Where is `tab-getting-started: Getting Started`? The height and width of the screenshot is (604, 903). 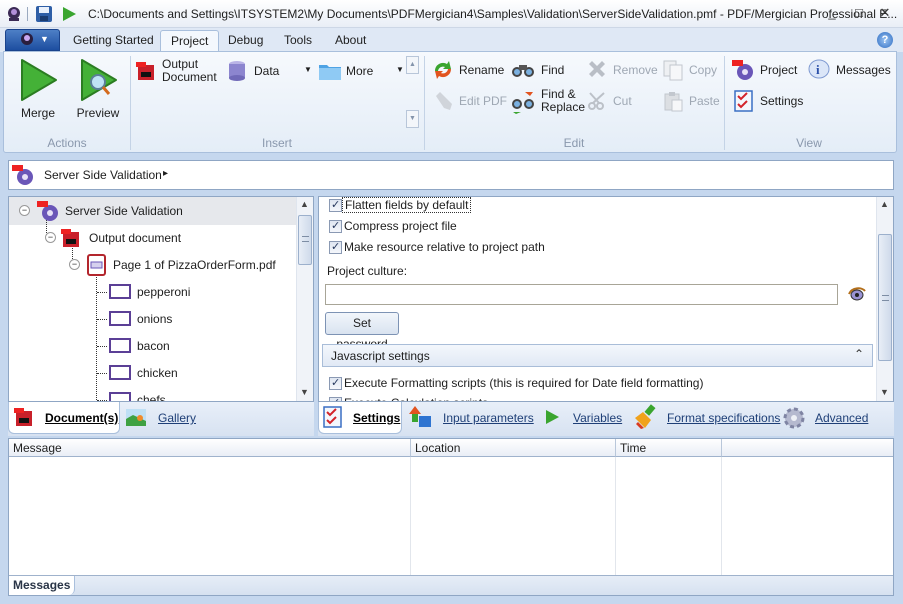 tab-getting-started: Getting Started is located at coordinates (113, 41).